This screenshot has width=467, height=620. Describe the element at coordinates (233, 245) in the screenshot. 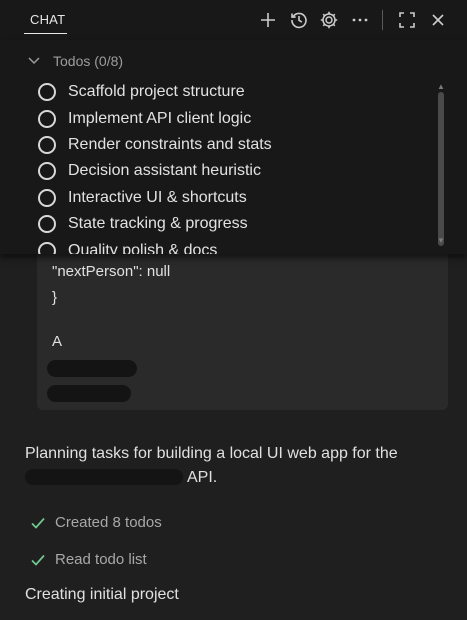

I see `todo-item: Quality polish & docs` at that location.